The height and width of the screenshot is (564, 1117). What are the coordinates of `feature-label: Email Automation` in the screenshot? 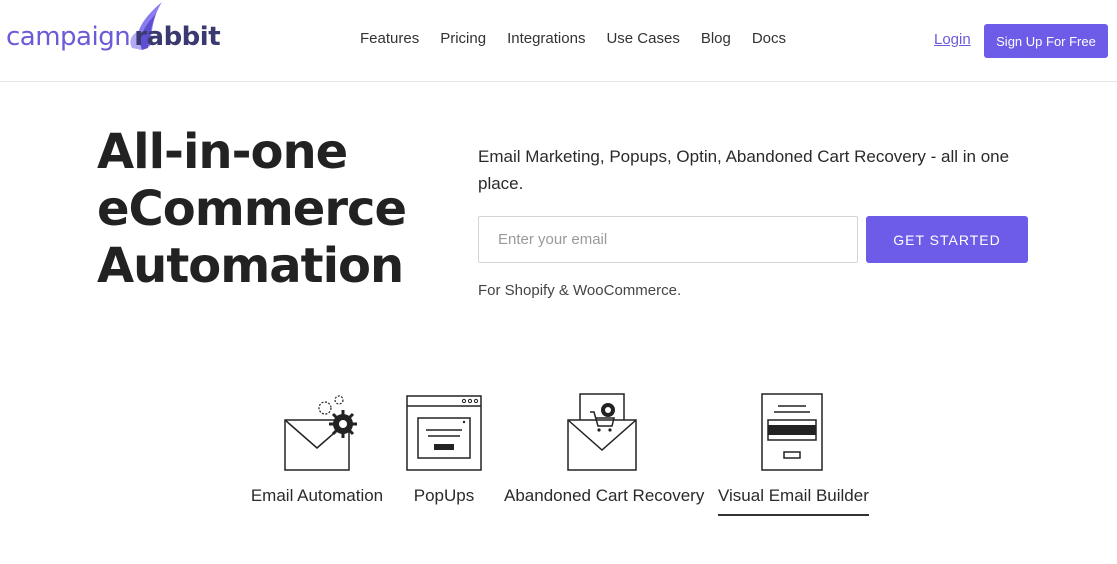 It's located at (317, 495).